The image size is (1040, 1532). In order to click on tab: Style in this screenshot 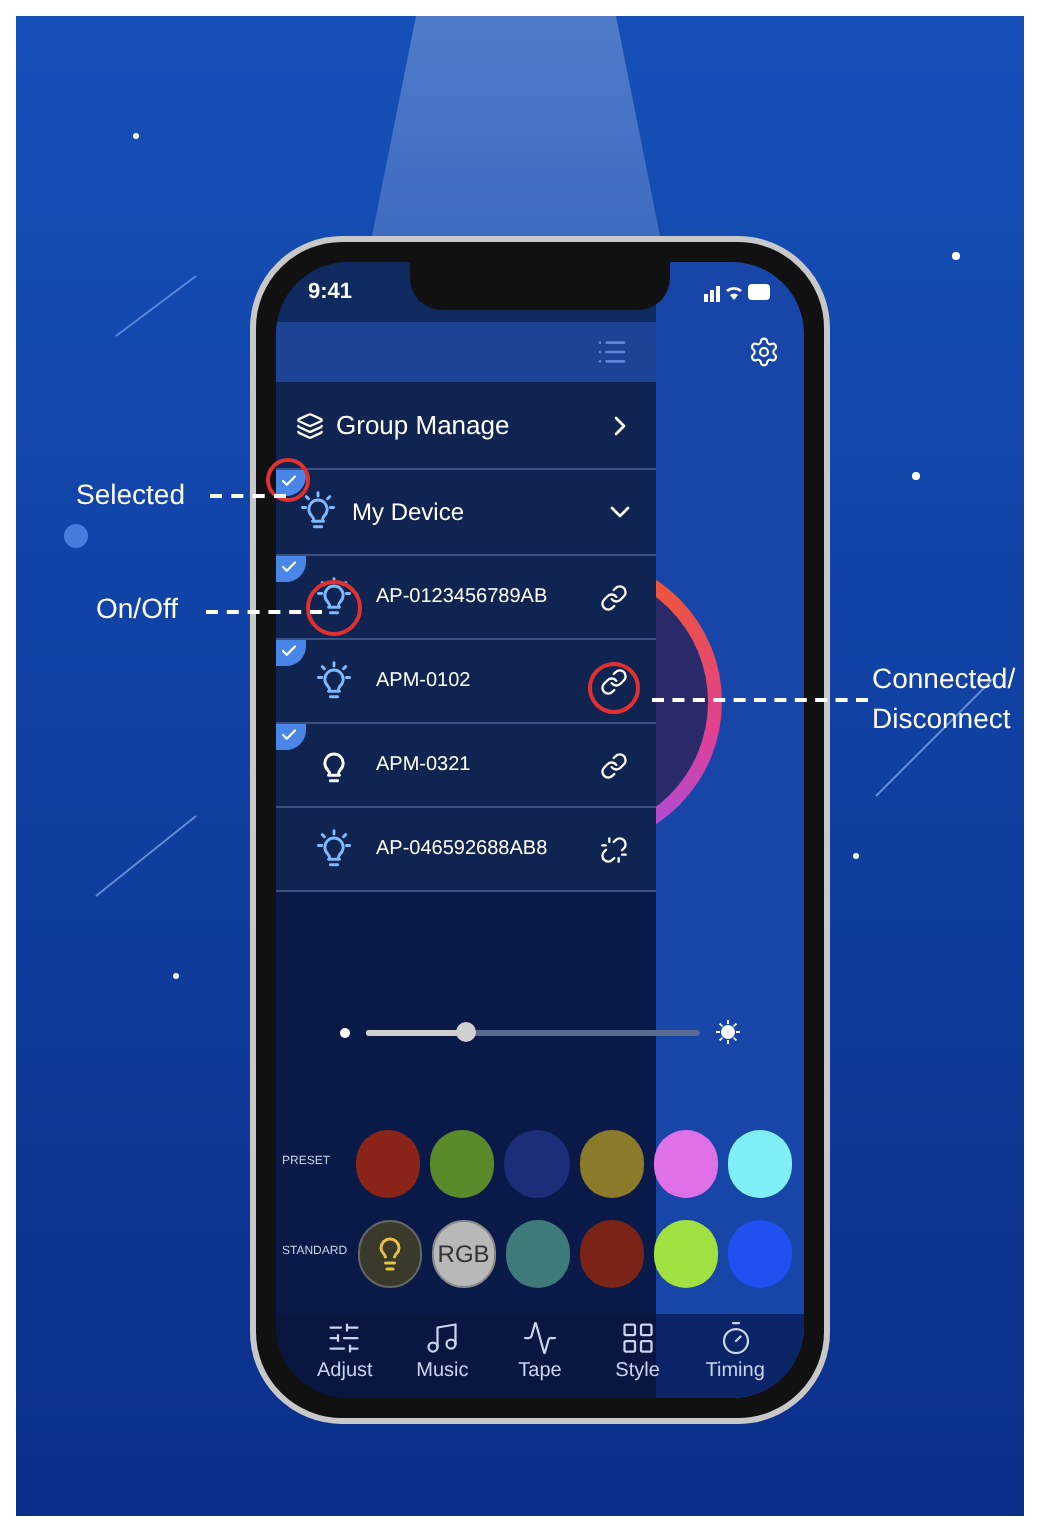, I will do `click(637, 1353)`.